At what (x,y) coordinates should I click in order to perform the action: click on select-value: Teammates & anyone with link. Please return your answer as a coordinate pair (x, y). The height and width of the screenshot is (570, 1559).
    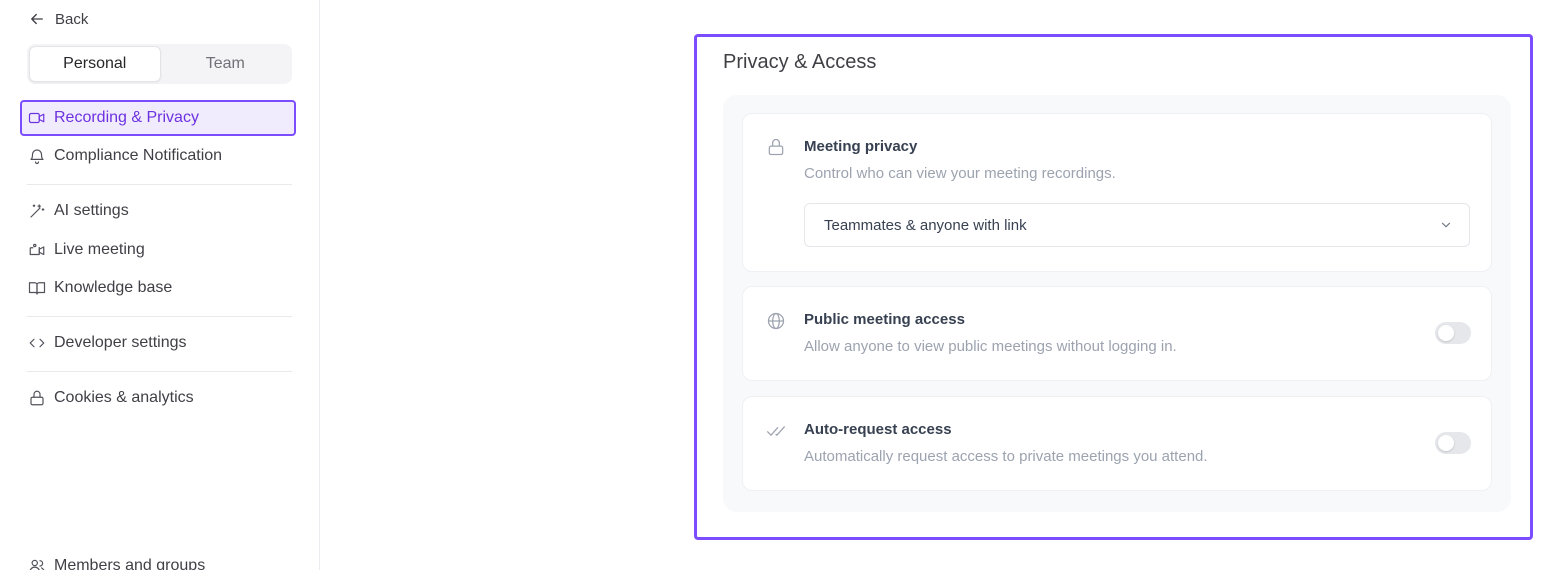
    Looking at the image, I should click on (925, 225).